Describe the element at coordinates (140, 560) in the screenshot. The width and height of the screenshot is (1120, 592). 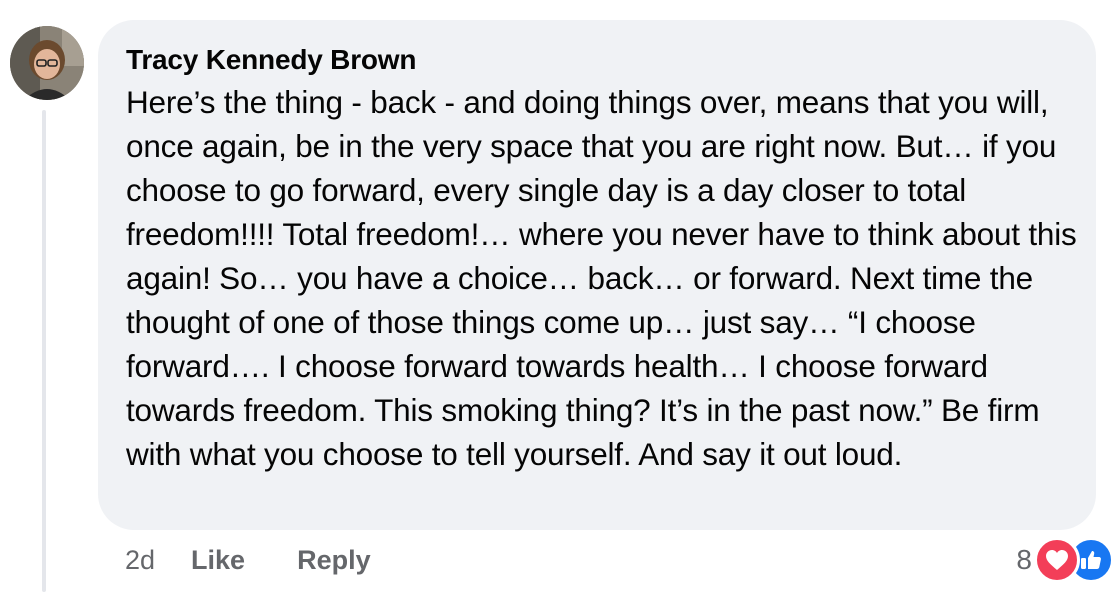
I see `comment-timestamp: 2d` at that location.